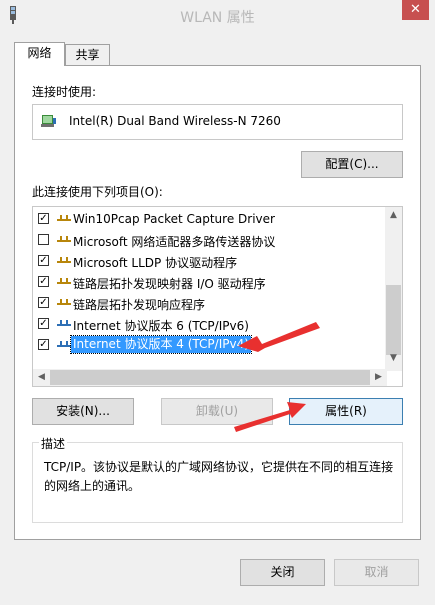 The height and width of the screenshot is (605, 435). I want to click on vertical-scrollbar: ▲ ▼, so click(393, 289).